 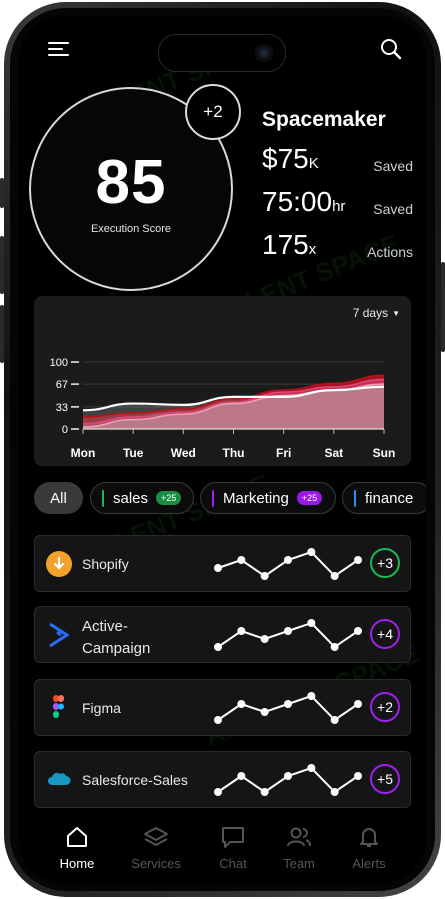 What do you see at coordinates (222, 53) in the screenshot?
I see `dynamic-island` at bounding box center [222, 53].